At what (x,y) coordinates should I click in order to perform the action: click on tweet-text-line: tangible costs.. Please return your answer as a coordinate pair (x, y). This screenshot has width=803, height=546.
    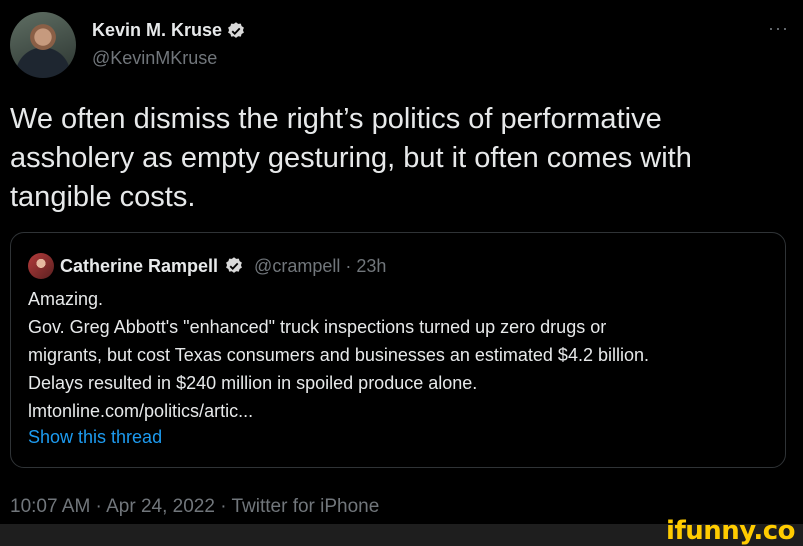
    Looking at the image, I should click on (103, 197).